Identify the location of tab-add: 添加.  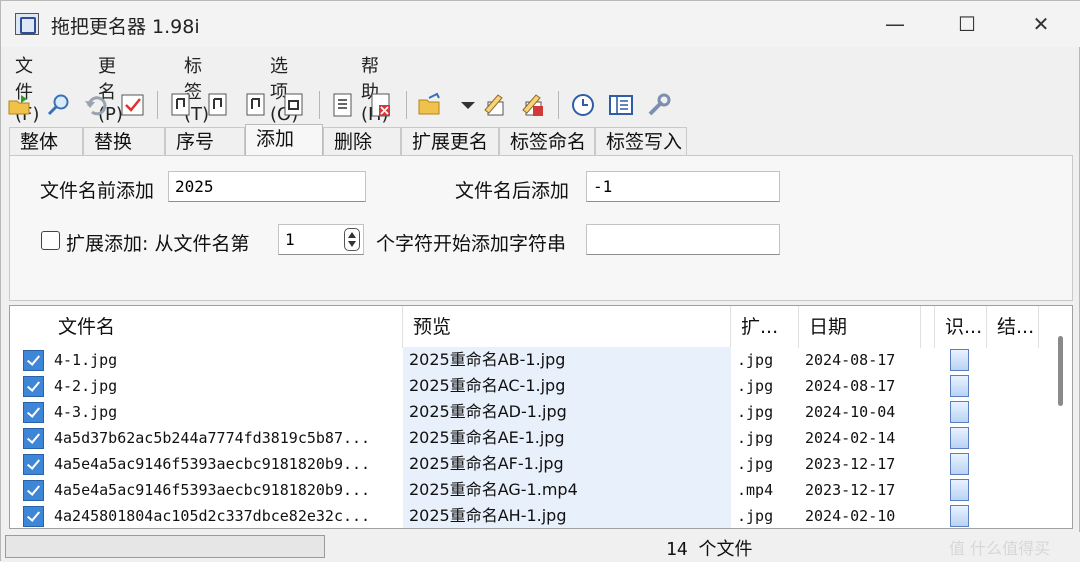
(284, 140).